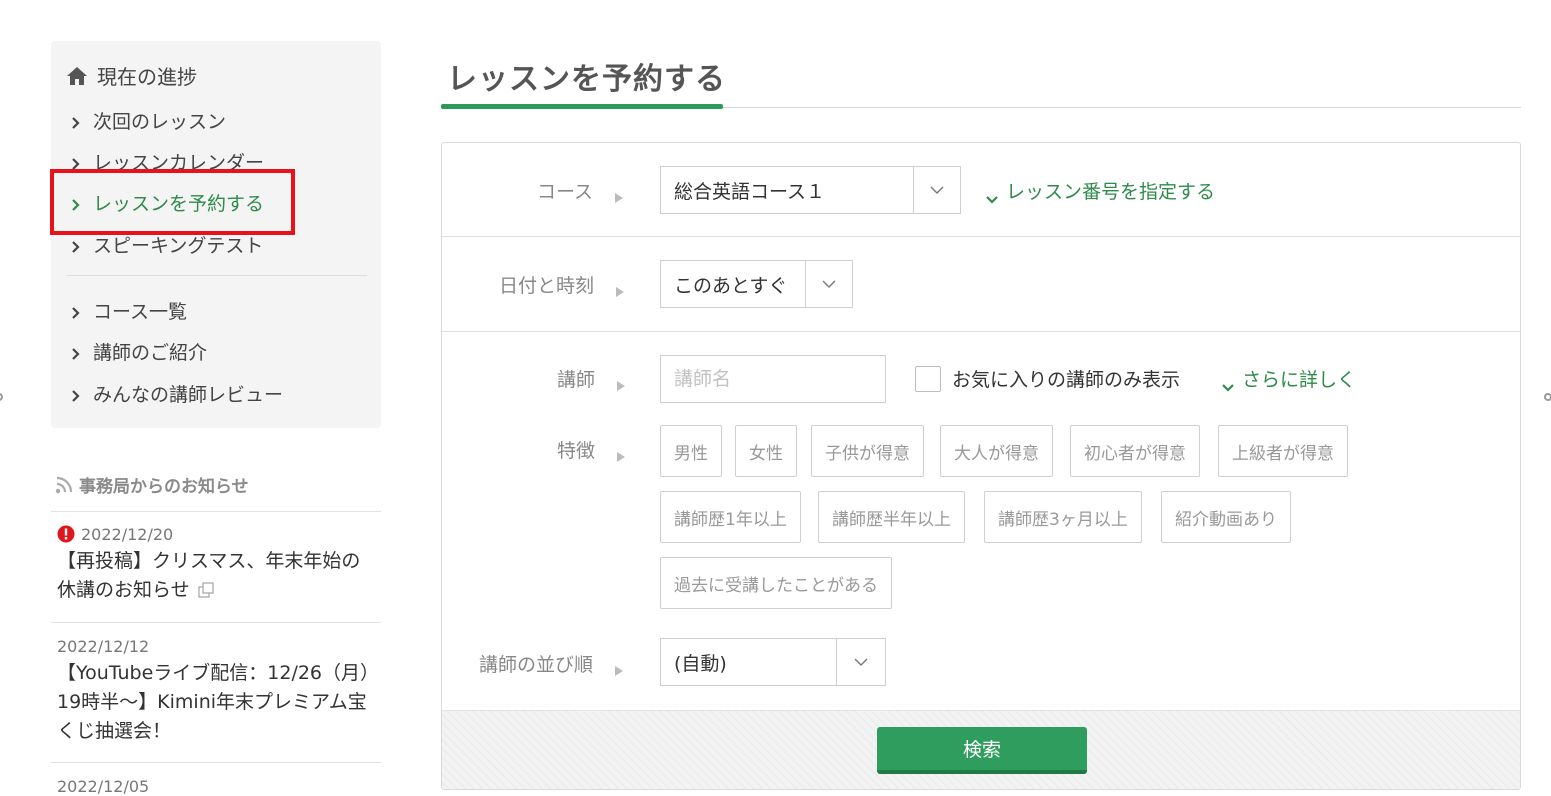 This screenshot has width=1551, height=796. I want to click on sort-select: (自動), so click(773, 662).